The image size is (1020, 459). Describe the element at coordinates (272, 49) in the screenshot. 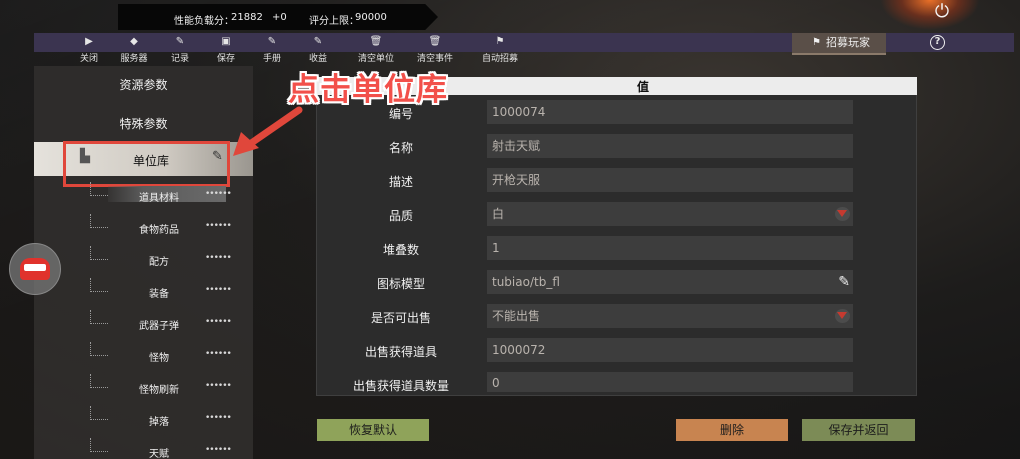

I see `manual-button: ✎ 手册` at that location.